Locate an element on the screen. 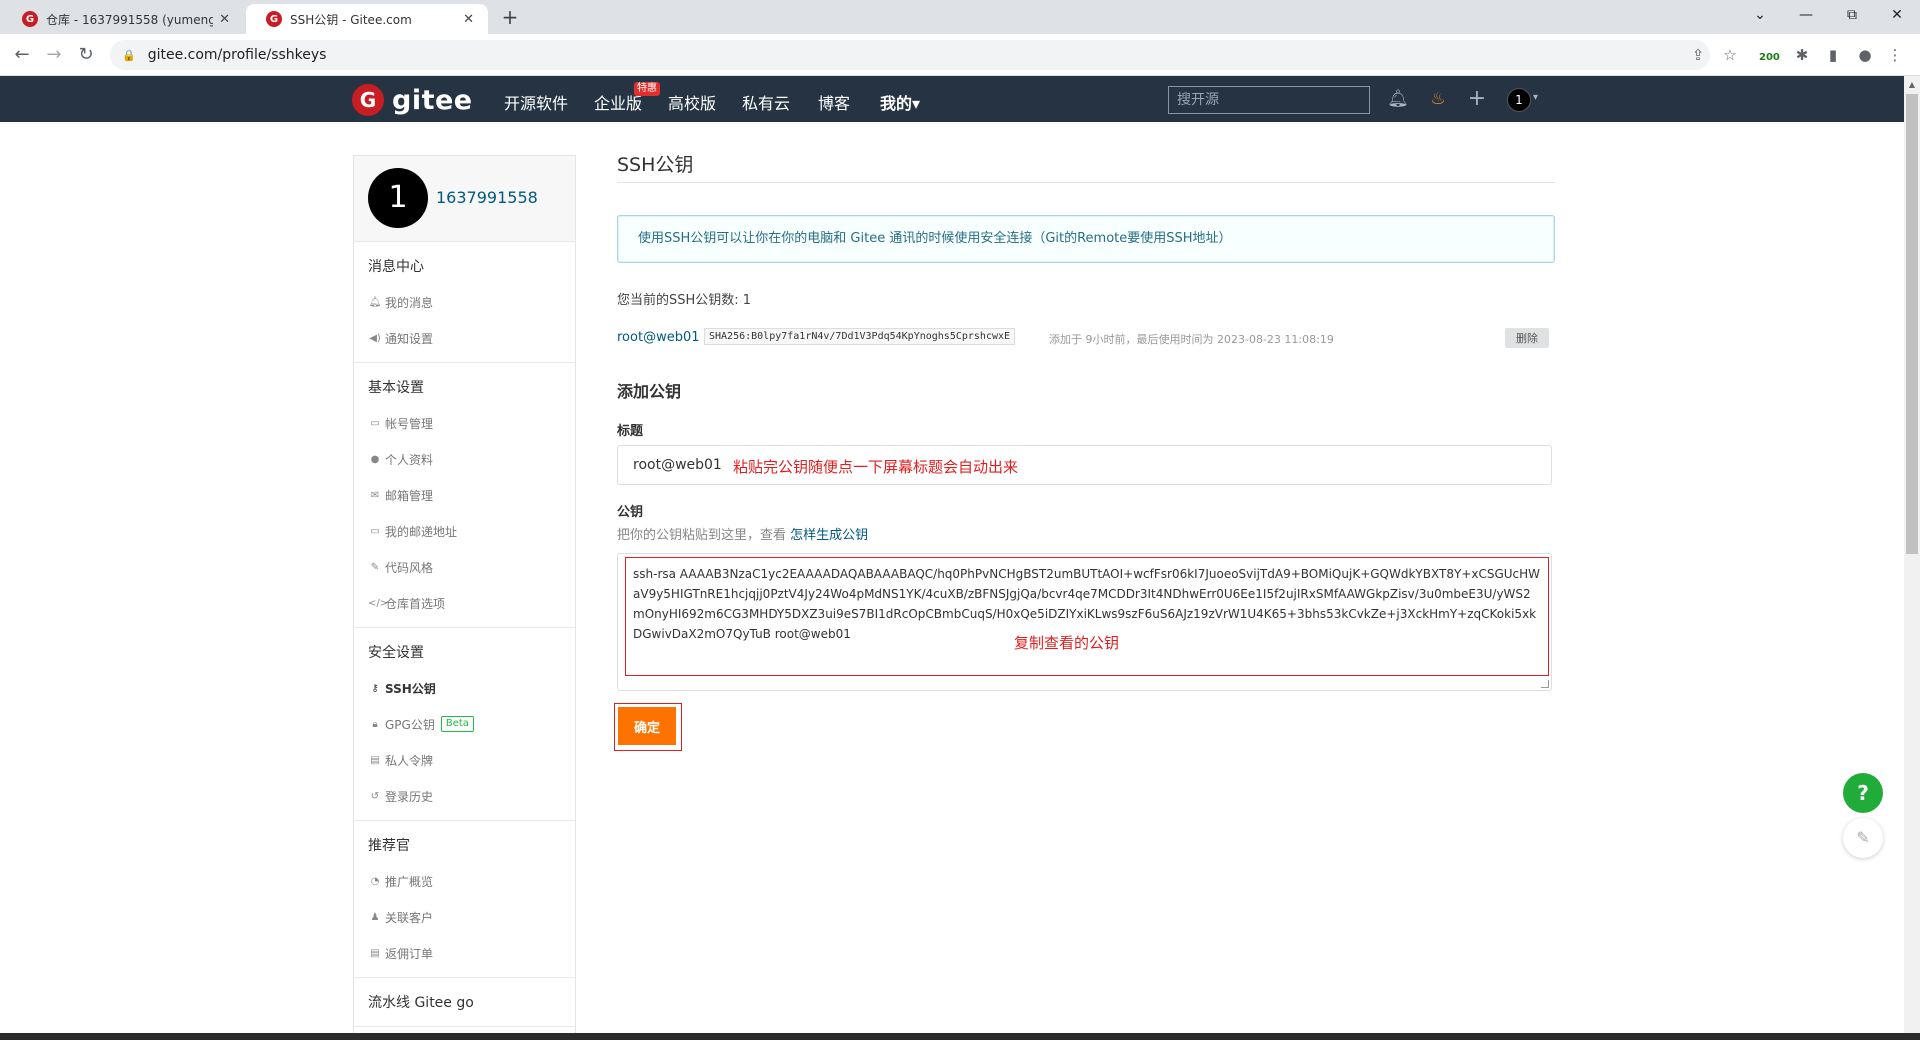 The image size is (1920, 1040). side-panel-icon: ▮ is located at coordinates (1833, 55).